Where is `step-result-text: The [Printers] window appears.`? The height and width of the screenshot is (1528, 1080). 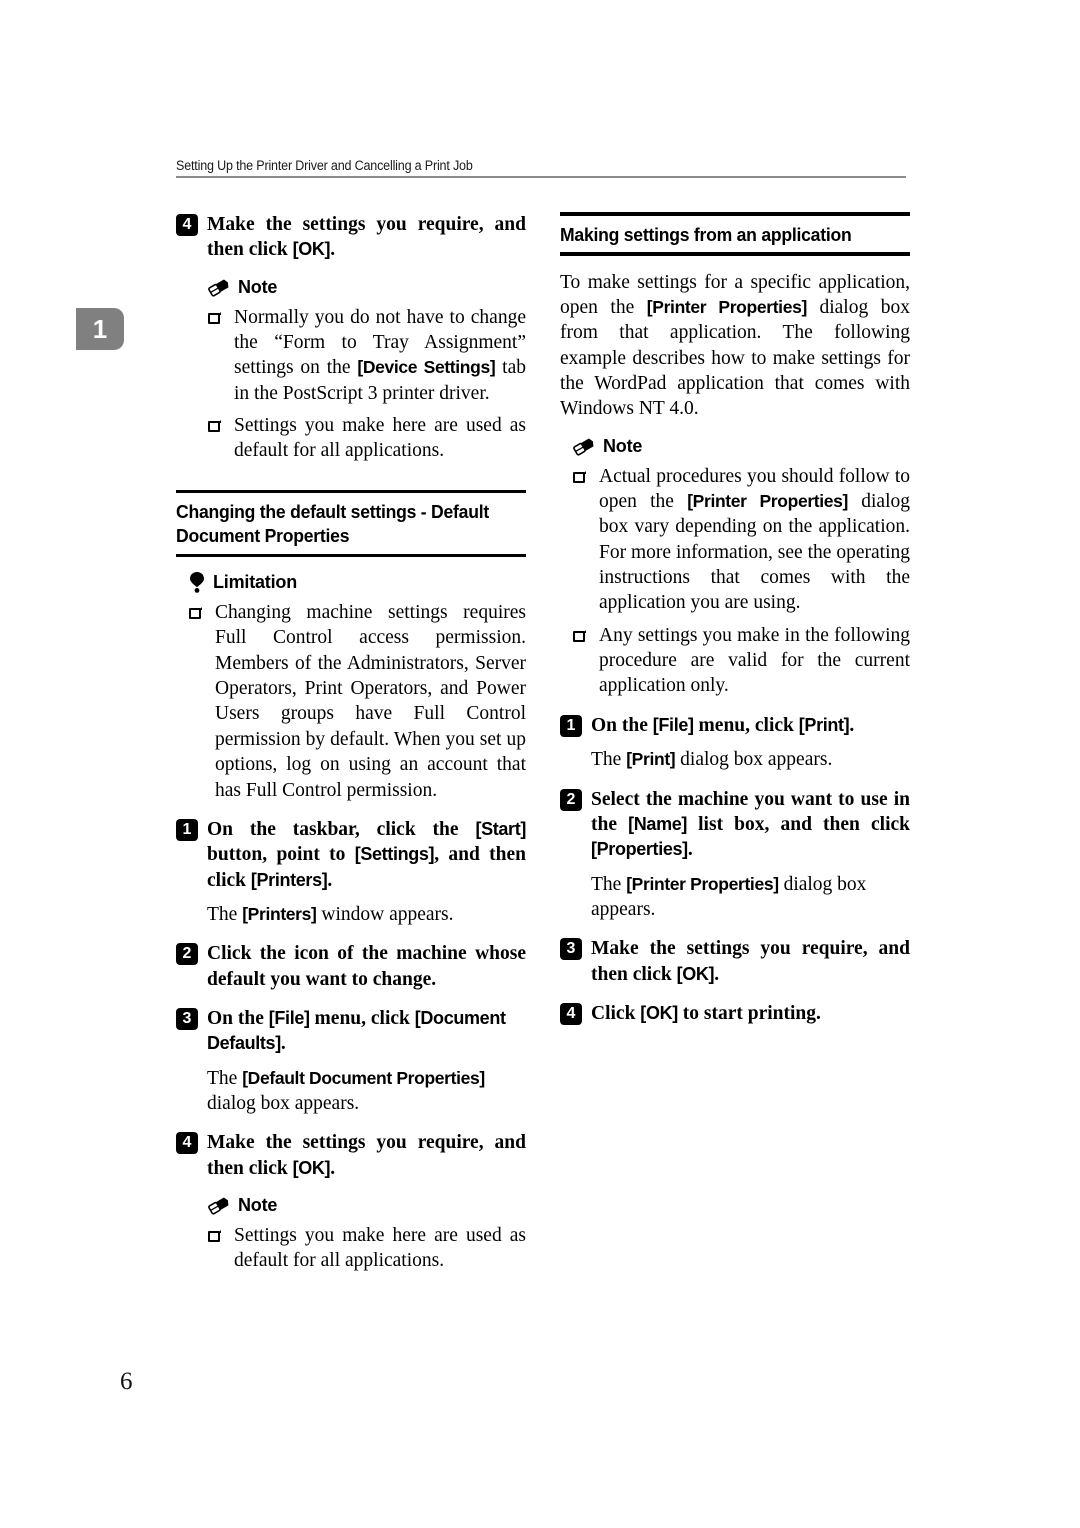 step-result-text: The [Printers] window appears. is located at coordinates (366, 914).